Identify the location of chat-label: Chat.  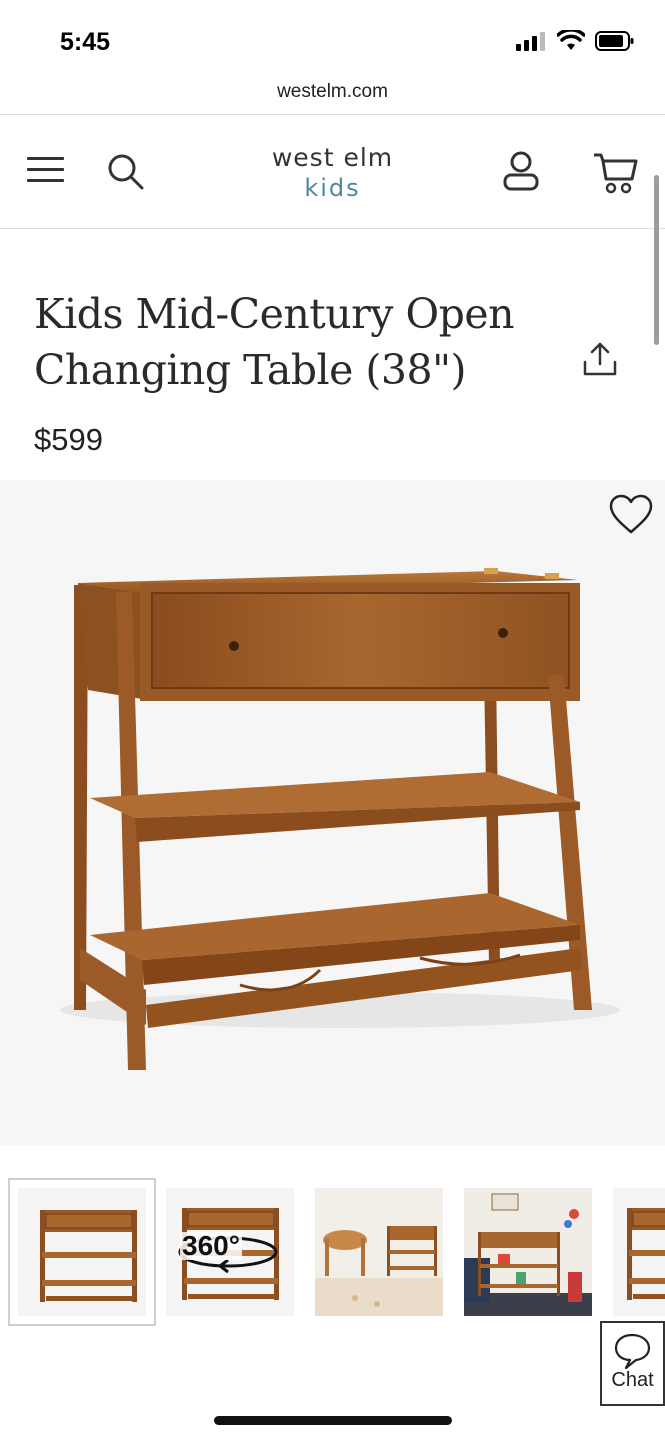
(632, 1380).